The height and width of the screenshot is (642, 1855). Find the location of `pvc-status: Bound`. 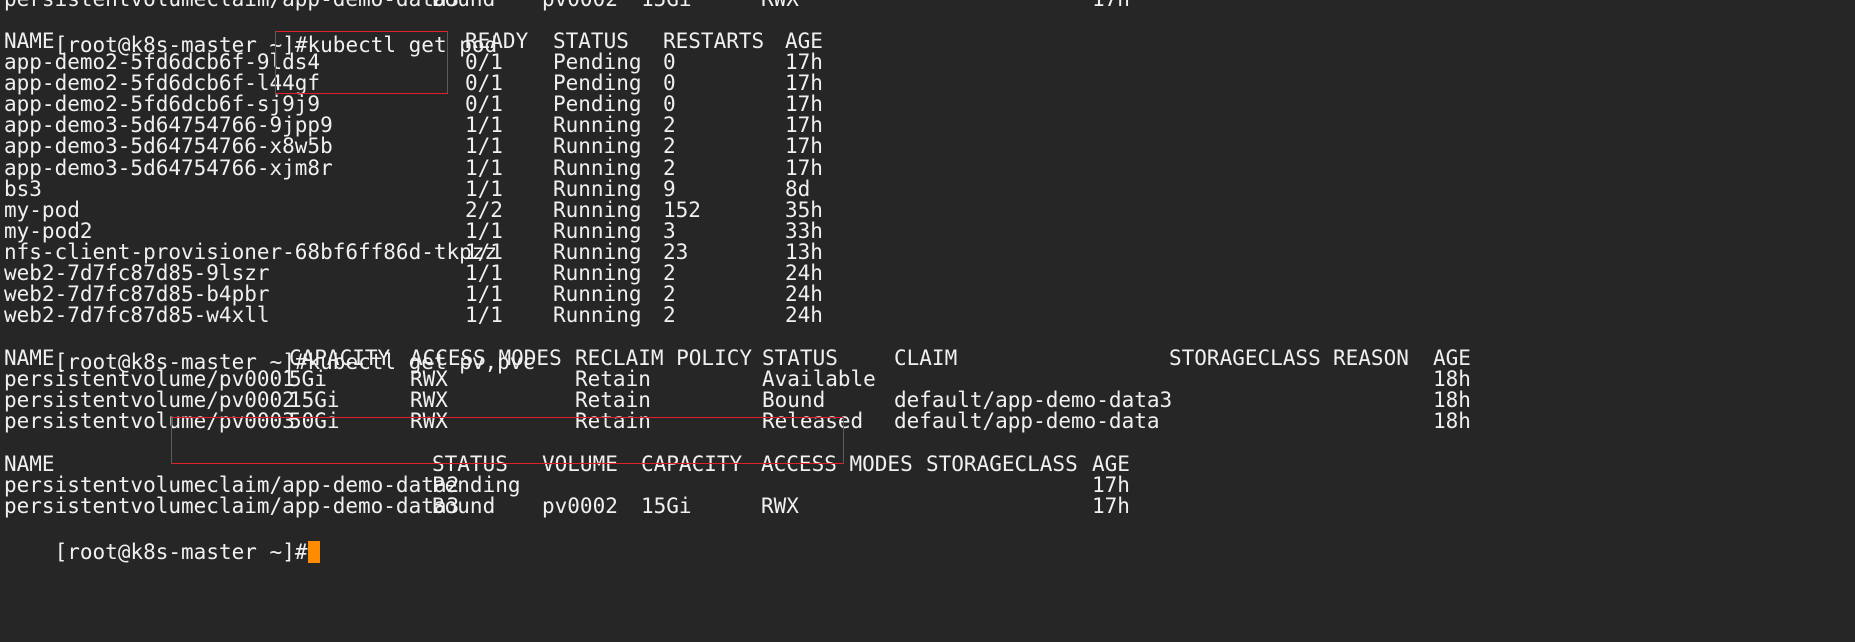

pvc-status: Bound is located at coordinates (464, 506).